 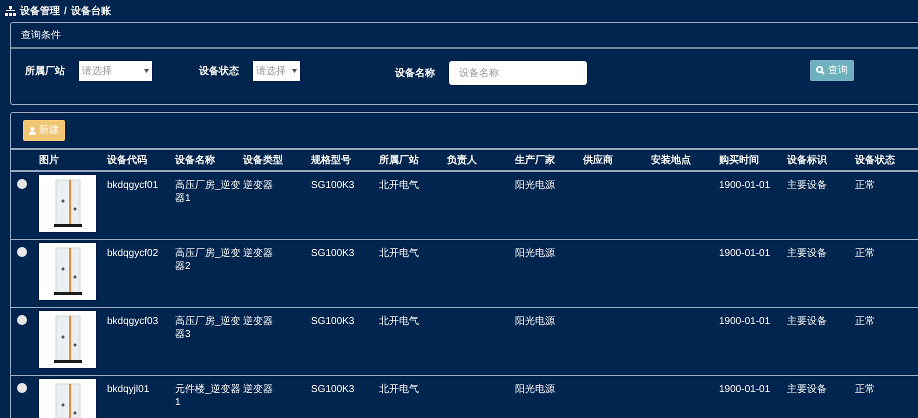 What do you see at coordinates (219, 71) in the screenshot?
I see `field-label: 设备状态` at bounding box center [219, 71].